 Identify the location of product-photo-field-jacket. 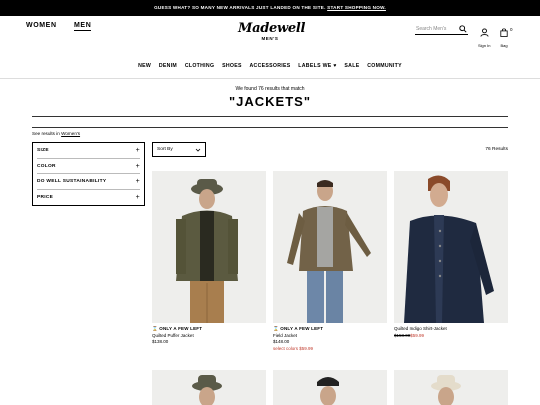
(330, 247).